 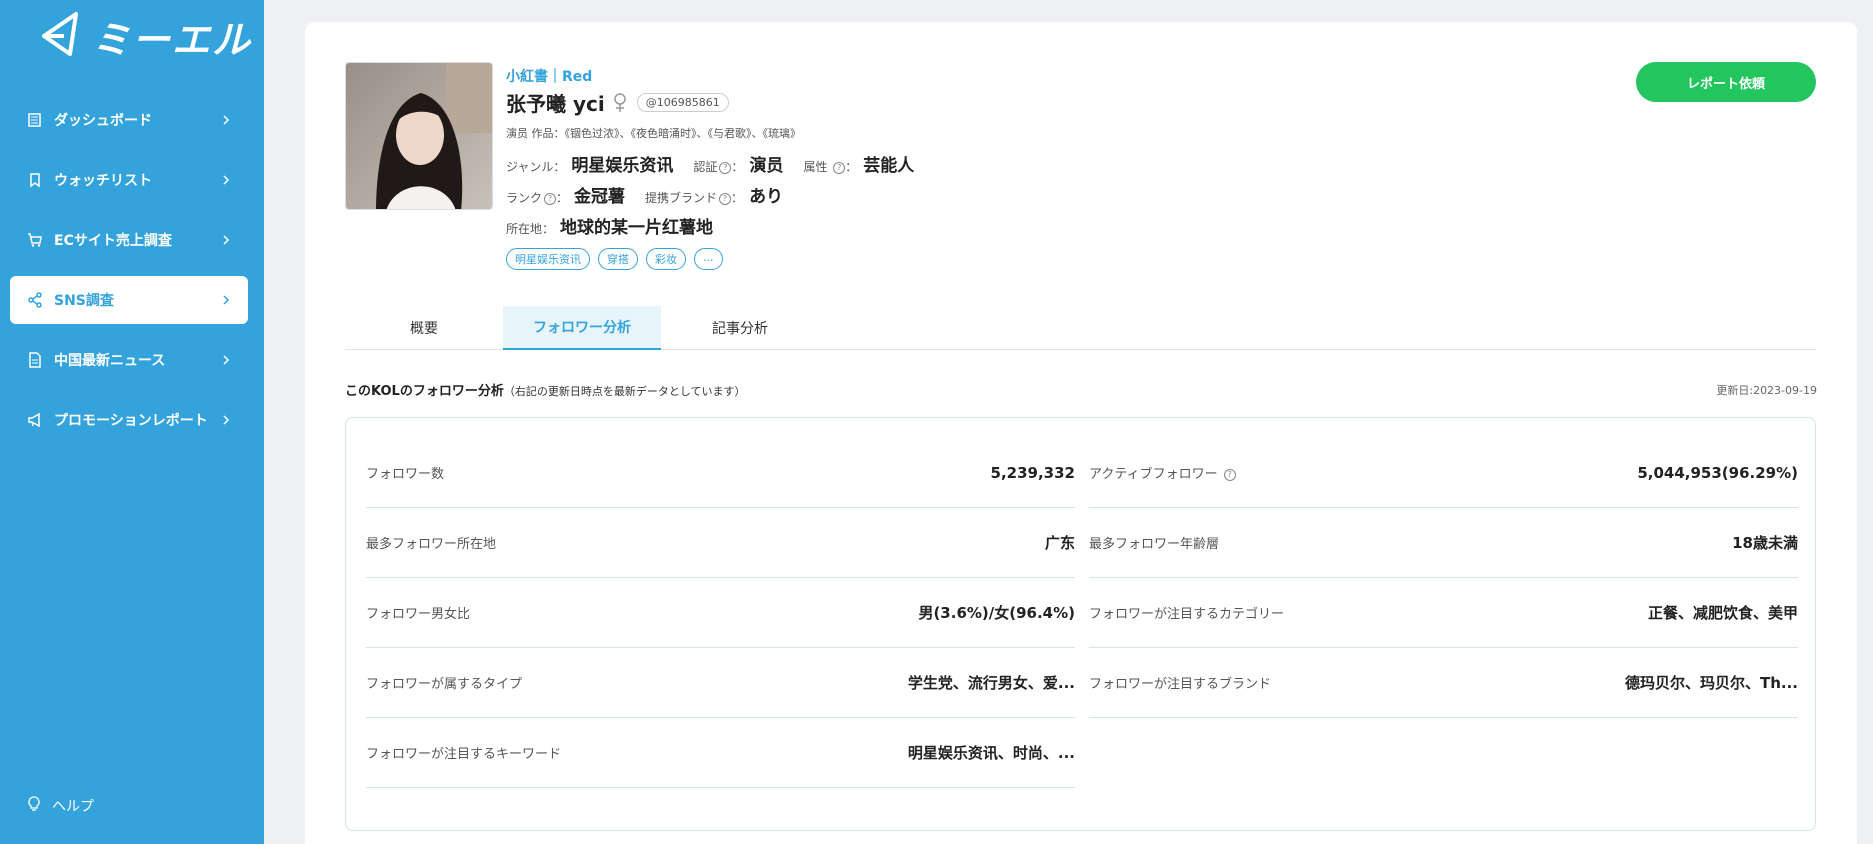 What do you see at coordinates (1717, 472) in the screenshot?
I see `stat-value: 5,044,953(96.29%)` at bounding box center [1717, 472].